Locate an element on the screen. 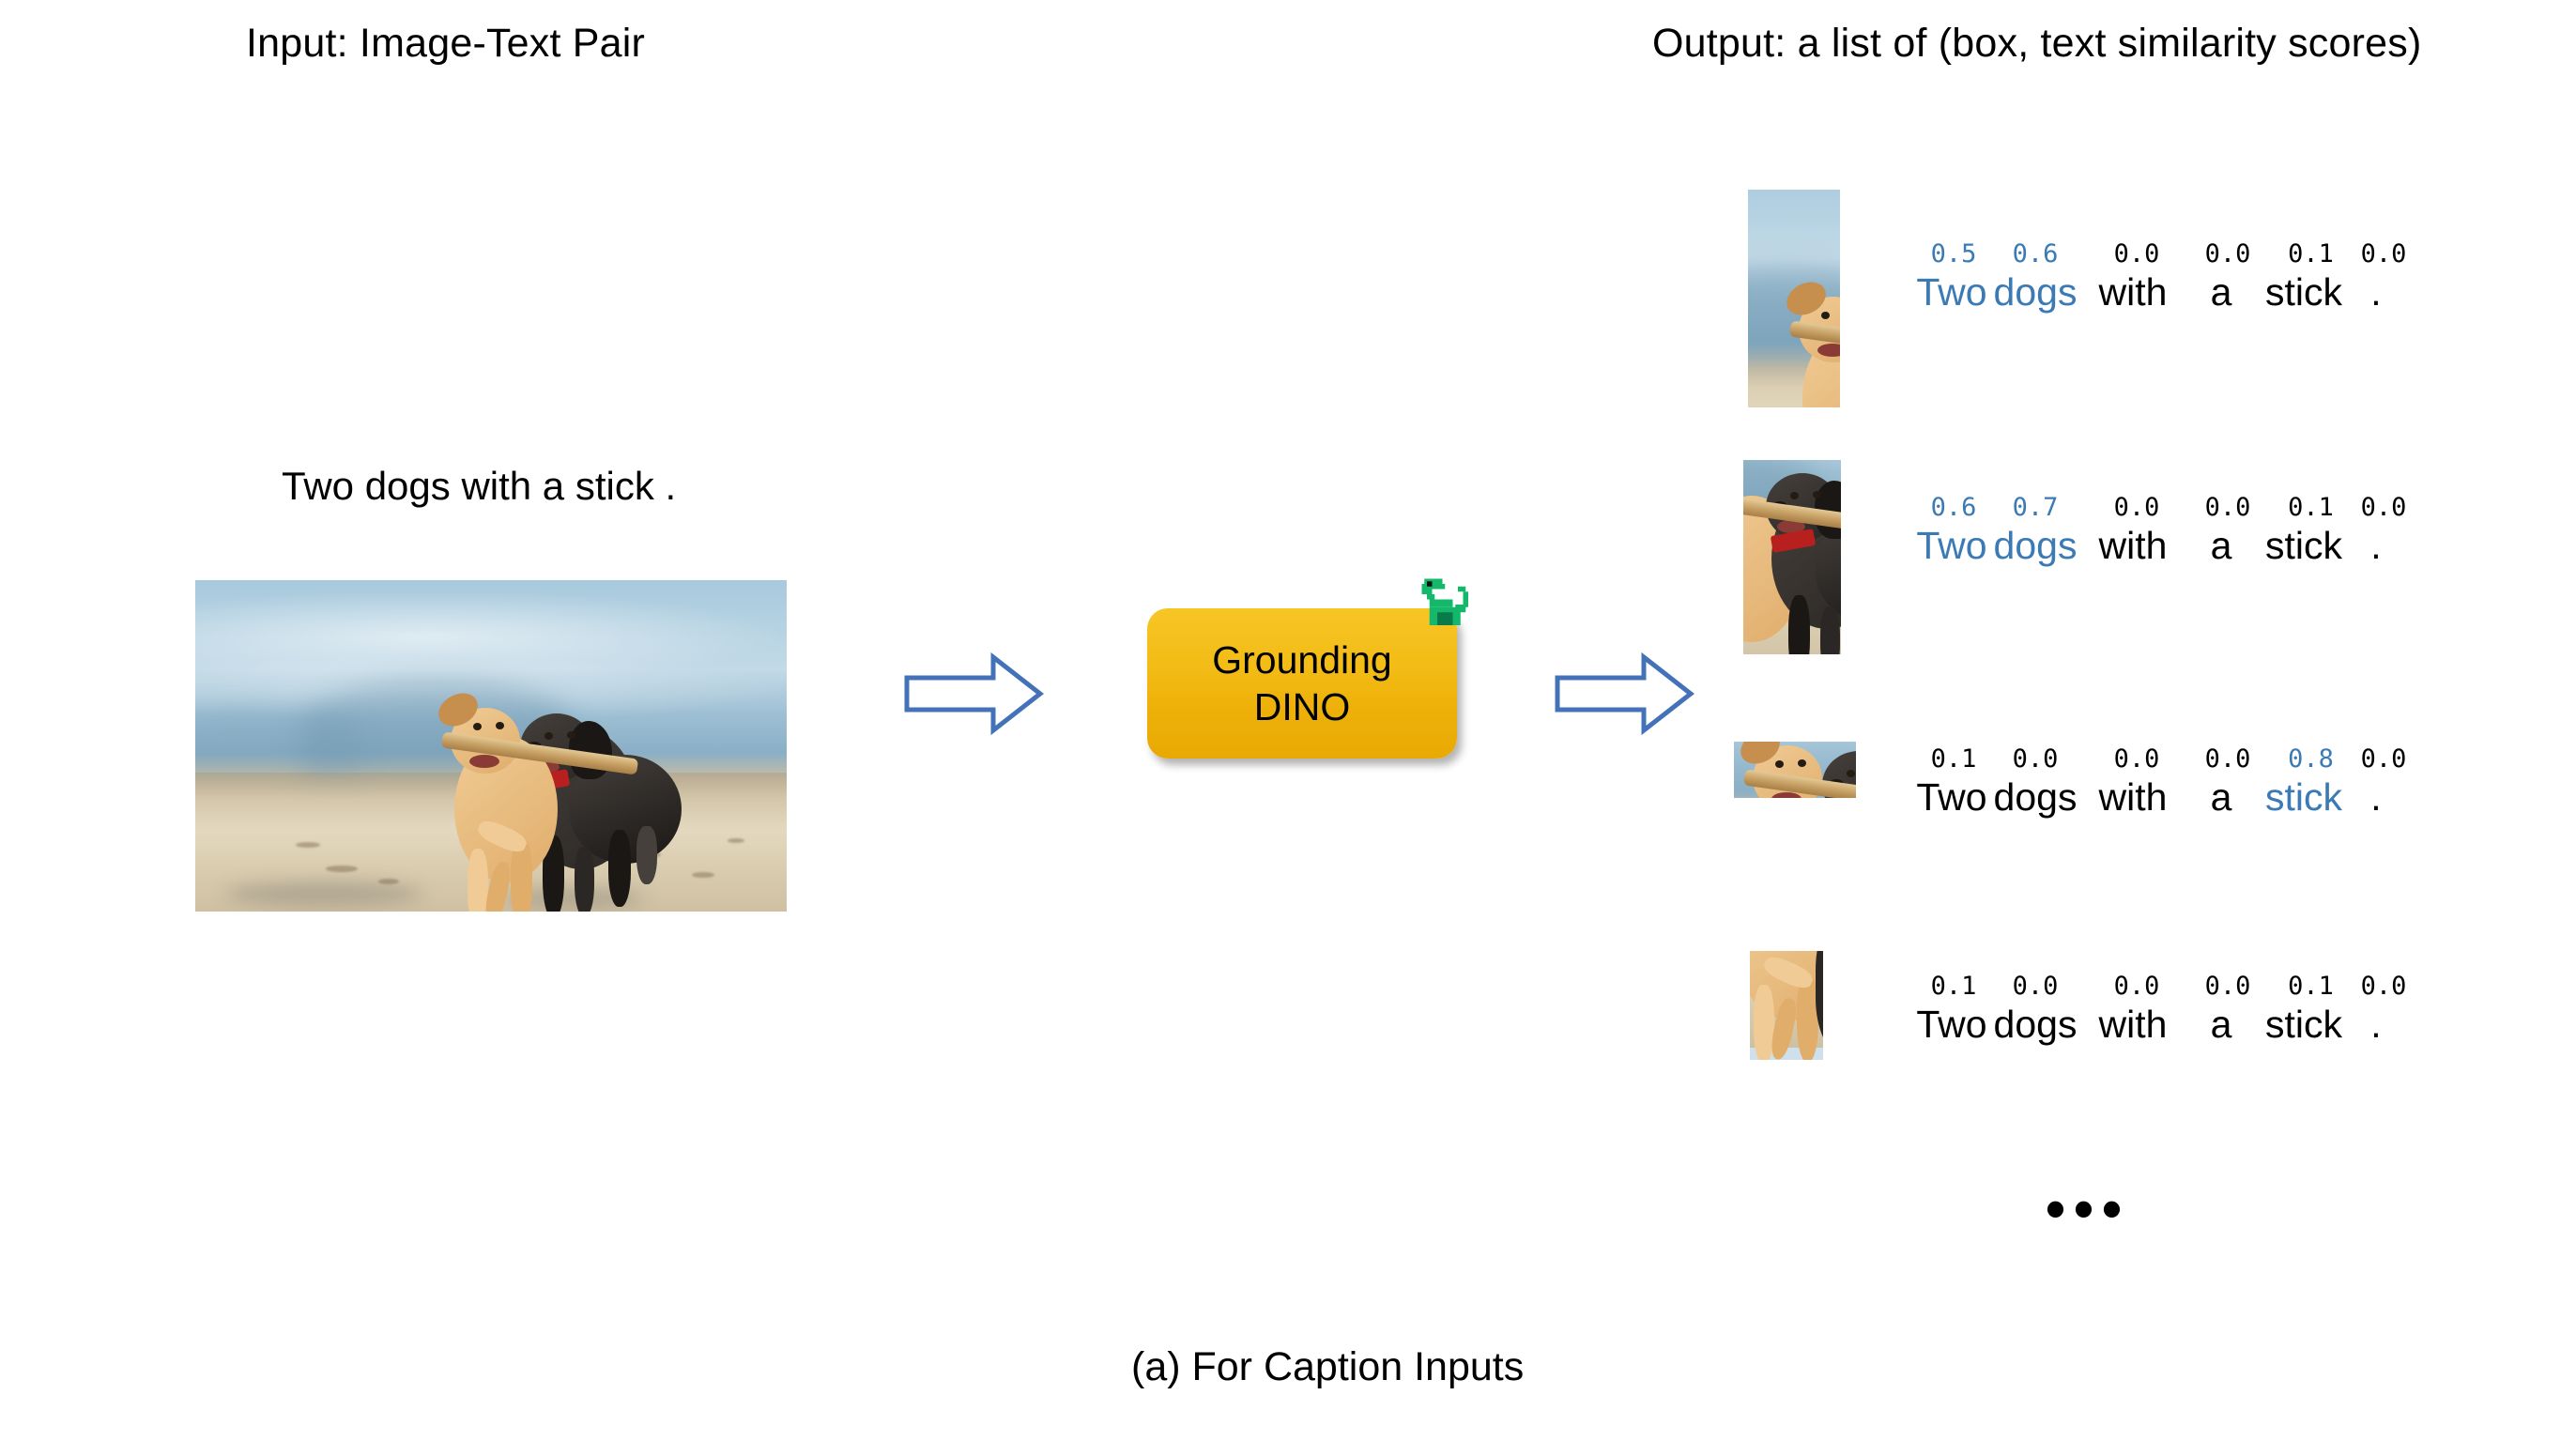 The height and width of the screenshot is (1441, 2576). score-line: 0.1 0.0 0.0 0.0 0.8 0.0 is located at coordinates (2166, 759).